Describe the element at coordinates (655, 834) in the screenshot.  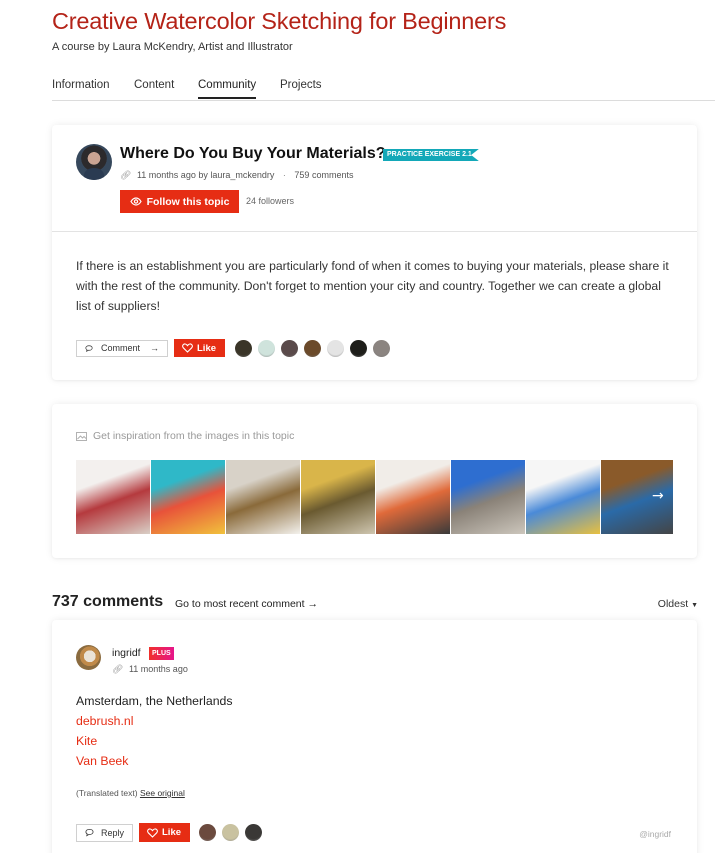
I see `commenter-handle: @ingridf` at that location.